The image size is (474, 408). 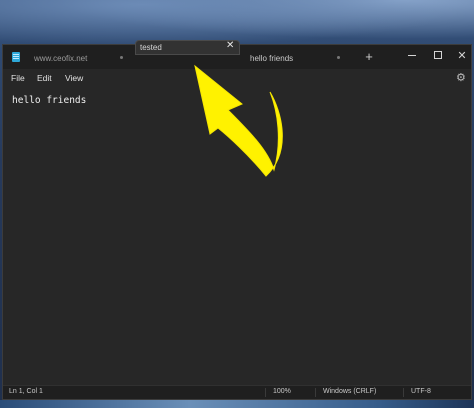 I want to click on tab-hello-friends: hello friends, so click(x=301, y=57).